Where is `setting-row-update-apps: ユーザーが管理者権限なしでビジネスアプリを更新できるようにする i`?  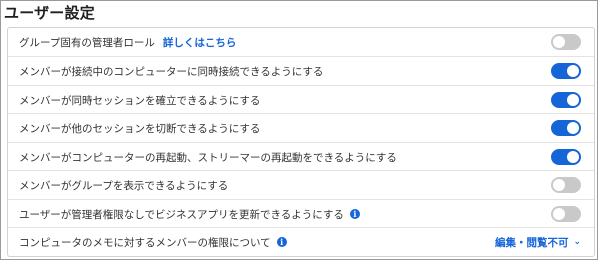
setting-row-update-apps: ユーザーが管理者権限なしでビジネスアプリを更新できるようにする i is located at coordinates (301, 213).